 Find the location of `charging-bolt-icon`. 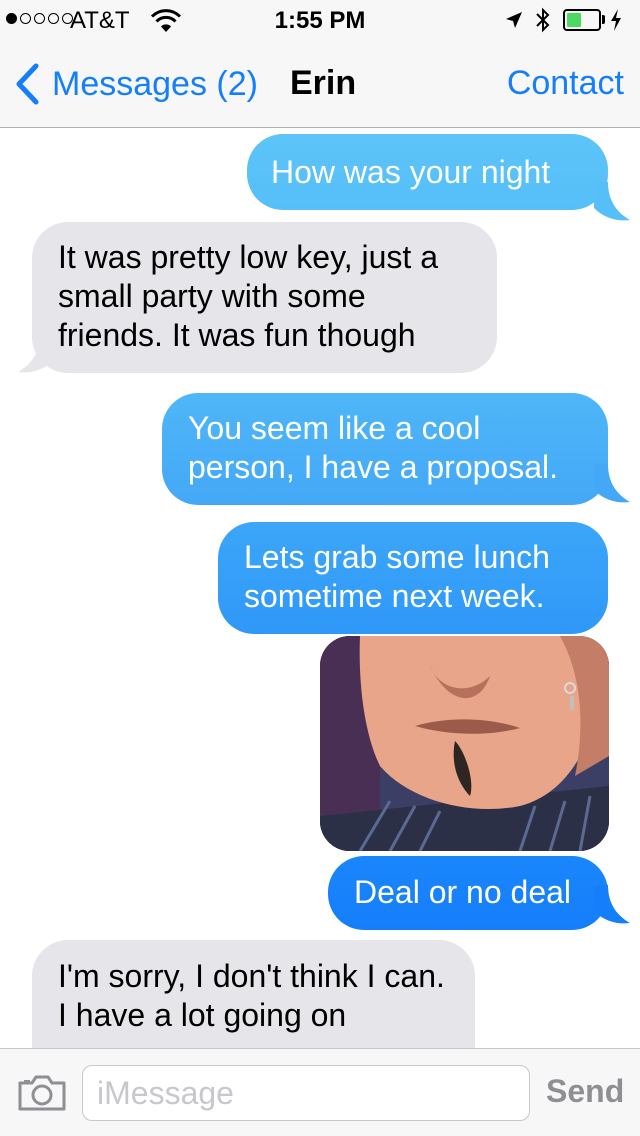

charging-bolt-icon is located at coordinates (616, 20).